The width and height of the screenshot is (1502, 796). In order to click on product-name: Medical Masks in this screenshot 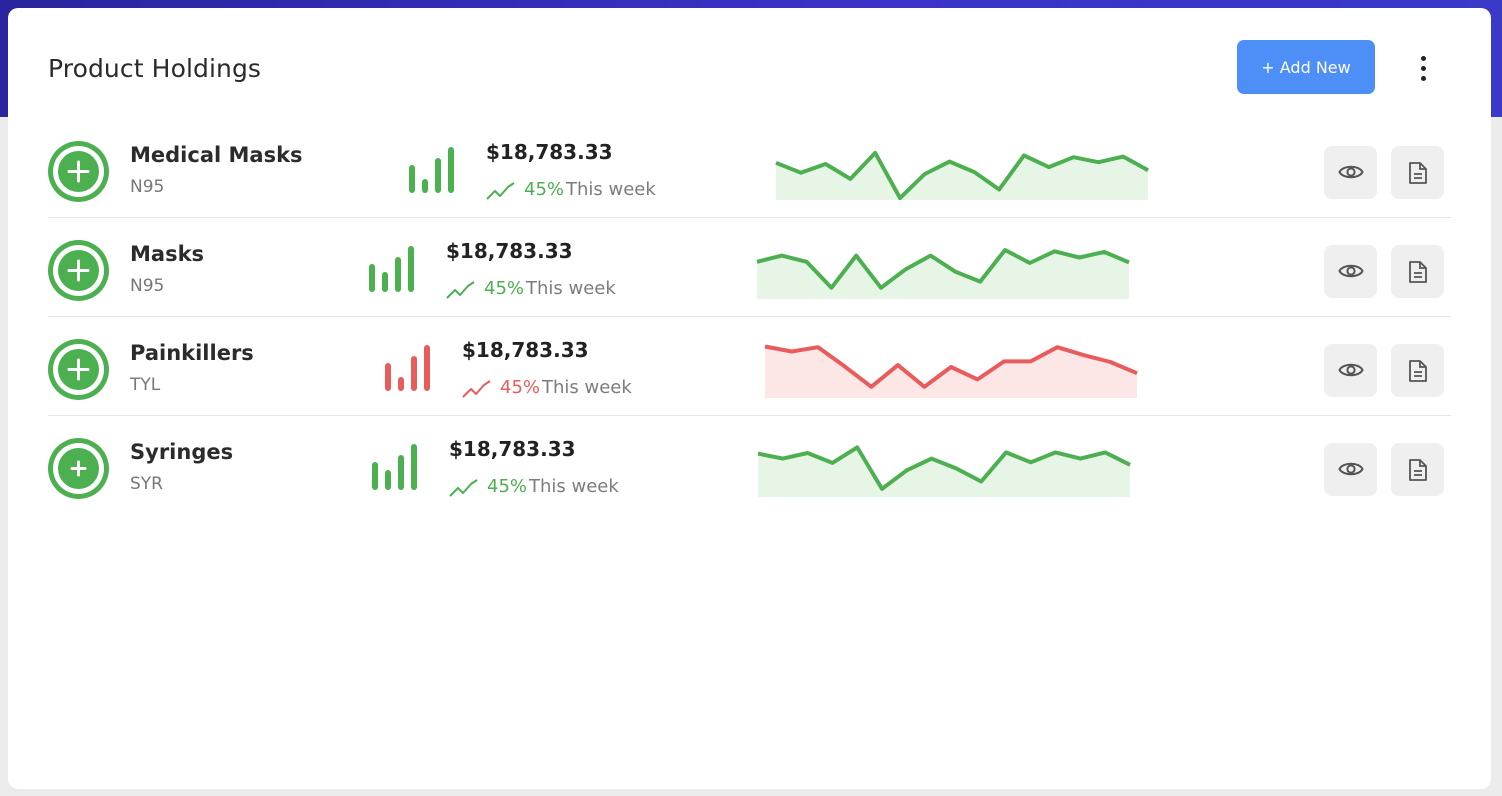, I will do `click(216, 155)`.